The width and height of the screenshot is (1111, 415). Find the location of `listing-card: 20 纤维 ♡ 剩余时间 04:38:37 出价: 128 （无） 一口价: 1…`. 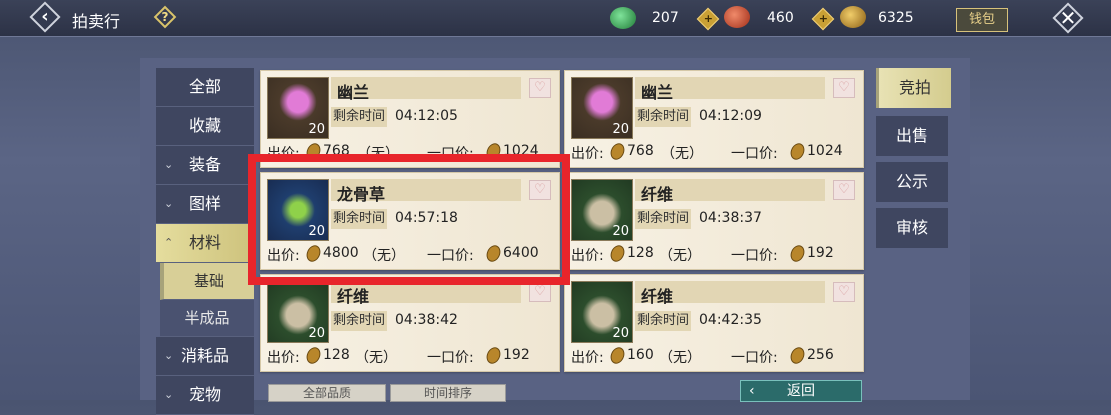

listing-card: 20 纤维 ♡ 剩余时间 04:38:37 出价: 128 （无） 一口价: 1… is located at coordinates (714, 221).